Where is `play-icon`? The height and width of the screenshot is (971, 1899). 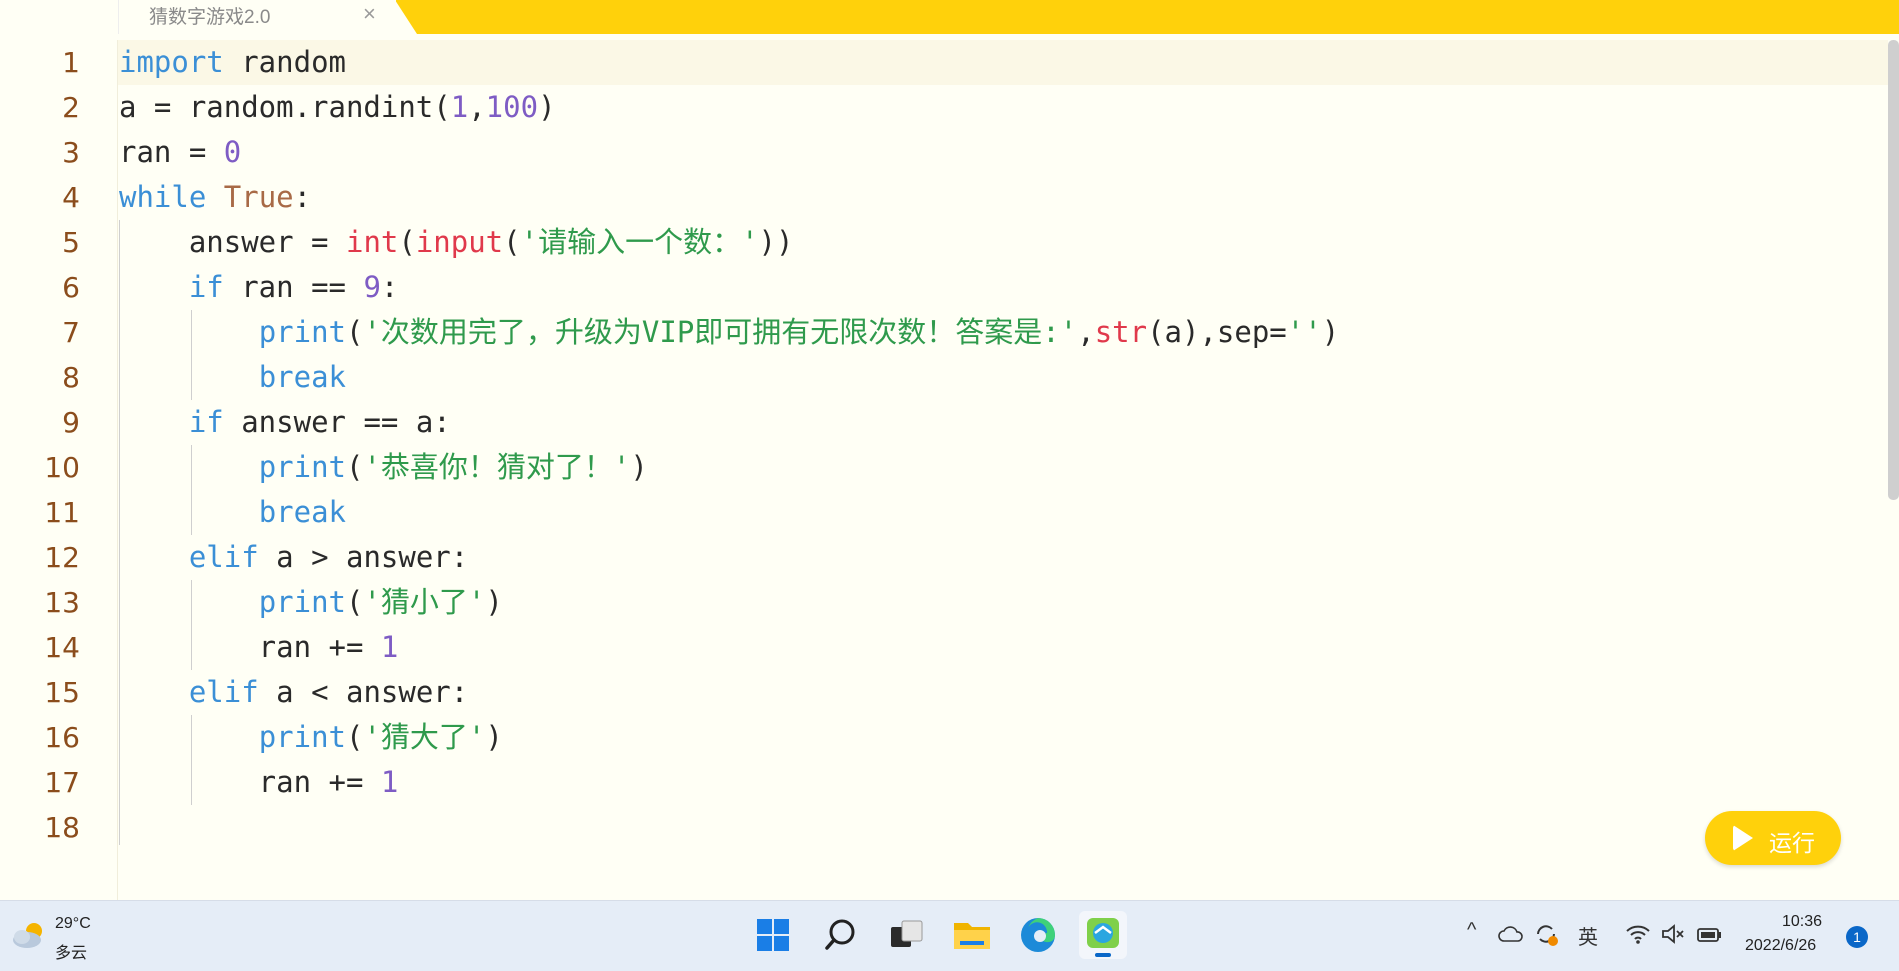
play-icon is located at coordinates (1743, 838).